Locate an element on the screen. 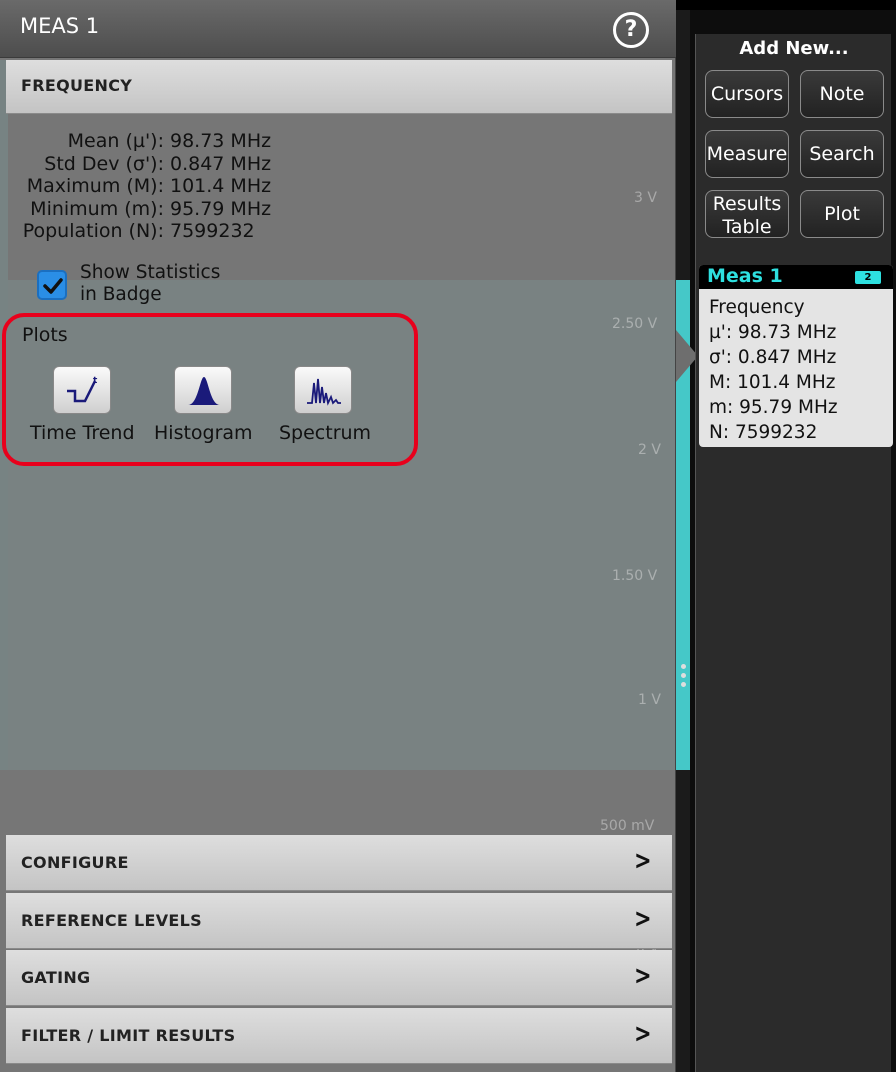  dialog-title: MEAS 1 is located at coordinates (60, 26).